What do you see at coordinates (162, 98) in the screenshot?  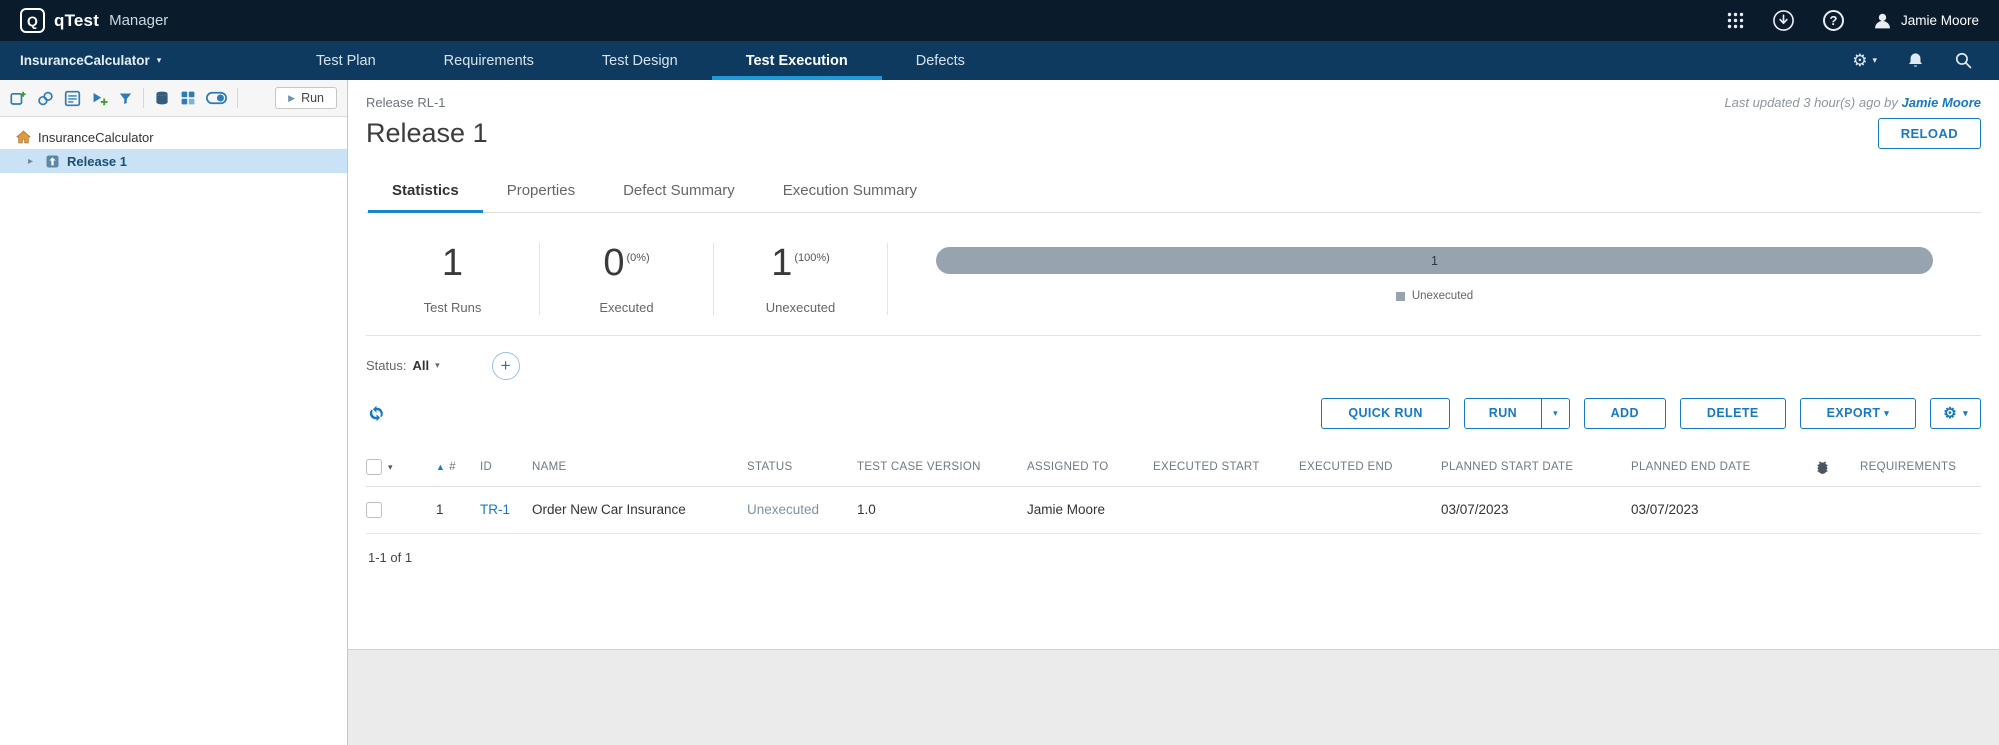 I see `data-query-icon` at bounding box center [162, 98].